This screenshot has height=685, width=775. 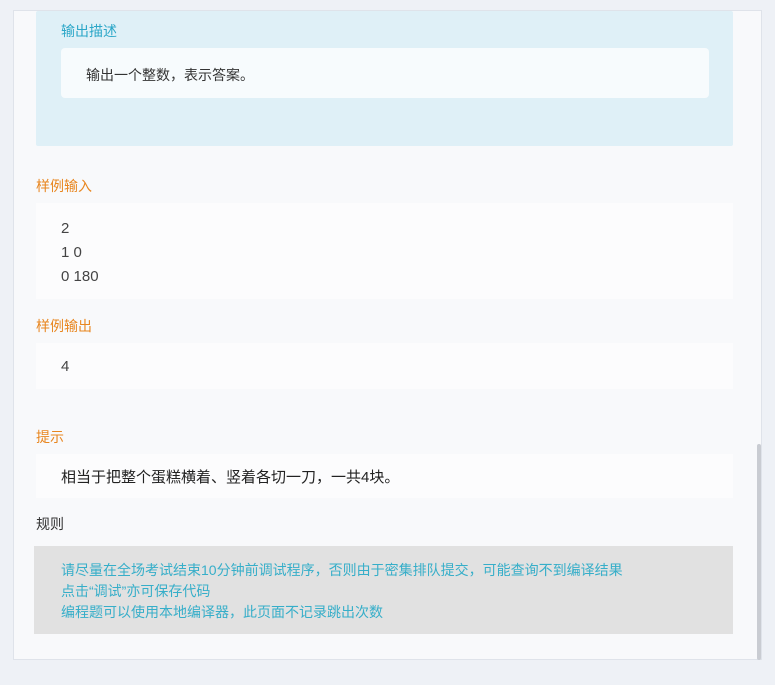 What do you see at coordinates (65, 228) in the screenshot?
I see `sample-input-line: 2` at bounding box center [65, 228].